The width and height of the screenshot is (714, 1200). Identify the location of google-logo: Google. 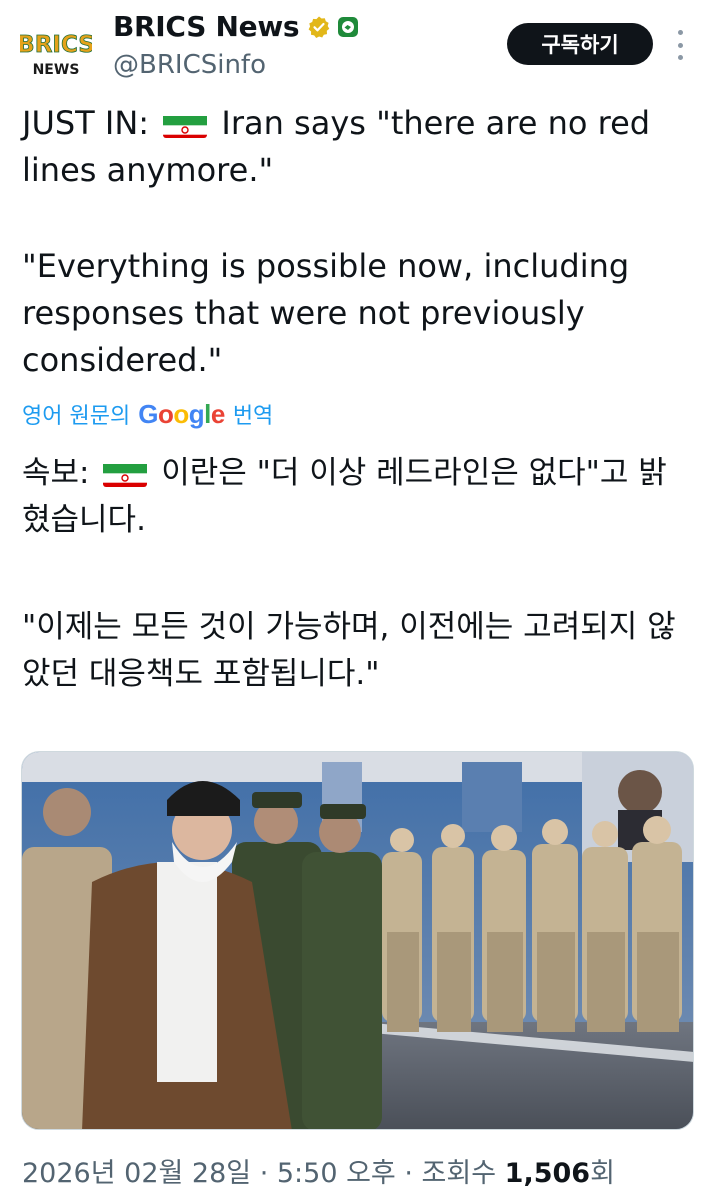
(181, 413).